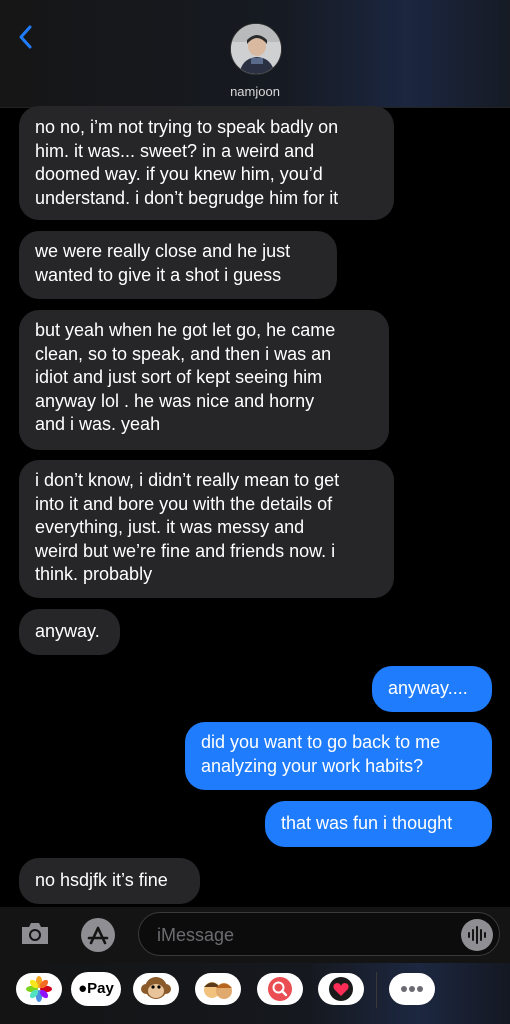  I want to click on message-text: we were really close and he just, so click(163, 251).